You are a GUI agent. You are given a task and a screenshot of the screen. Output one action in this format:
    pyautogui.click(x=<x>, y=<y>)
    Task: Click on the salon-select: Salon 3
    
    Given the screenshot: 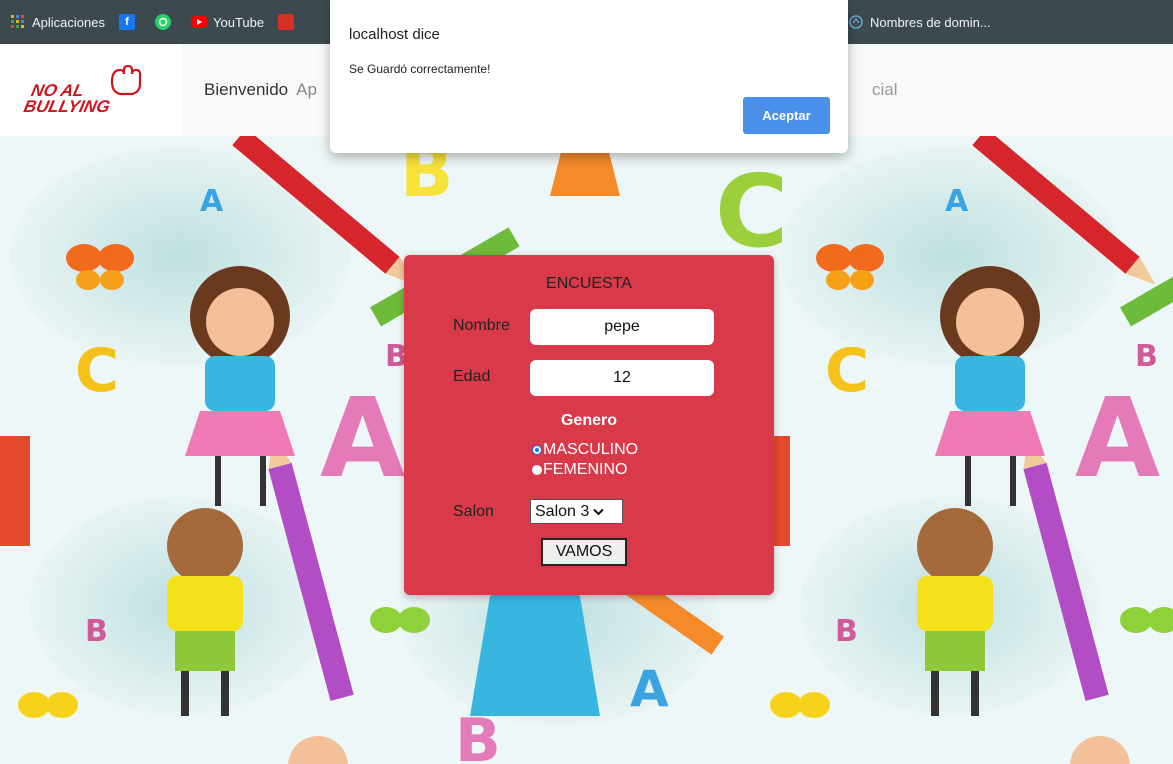 What is the action you would take?
    pyautogui.click(x=576, y=511)
    